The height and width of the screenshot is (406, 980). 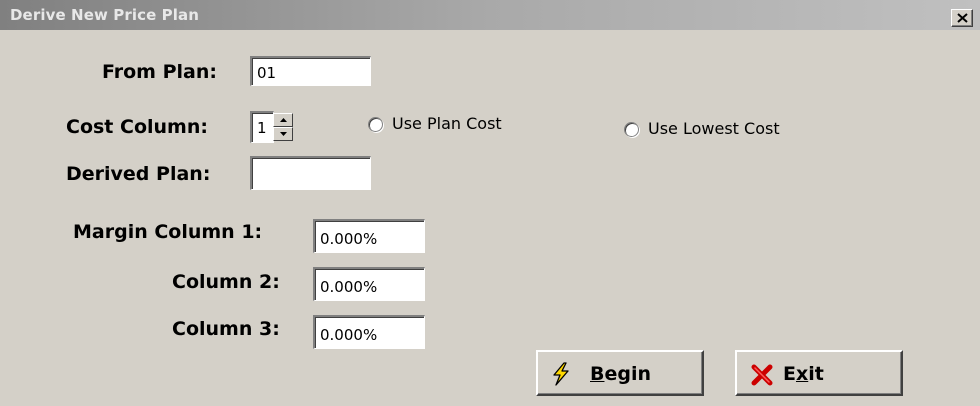 I want to click on exit-button: Exit, so click(x=819, y=373).